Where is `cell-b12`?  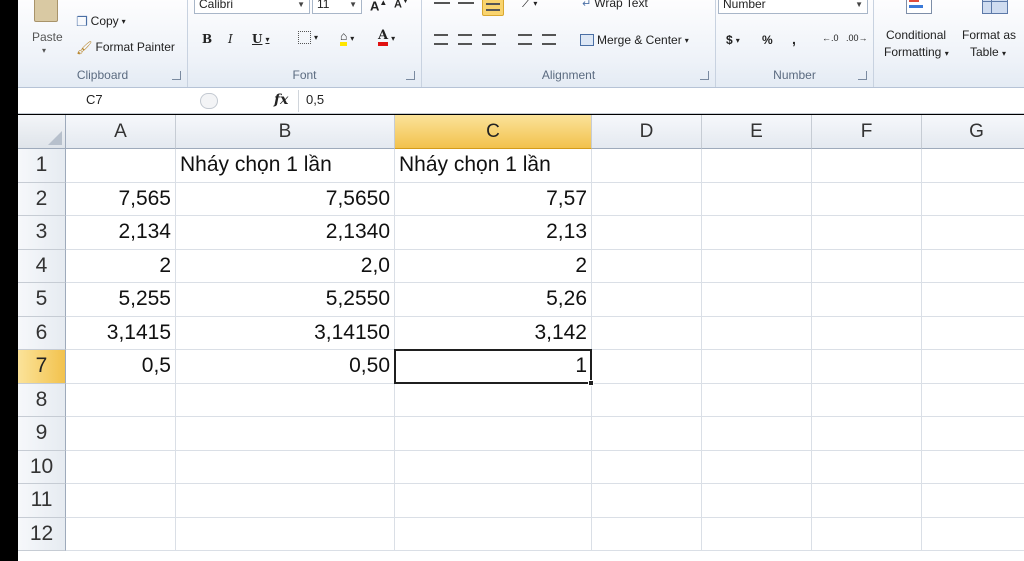
cell-b12 is located at coordinates (285, 534).